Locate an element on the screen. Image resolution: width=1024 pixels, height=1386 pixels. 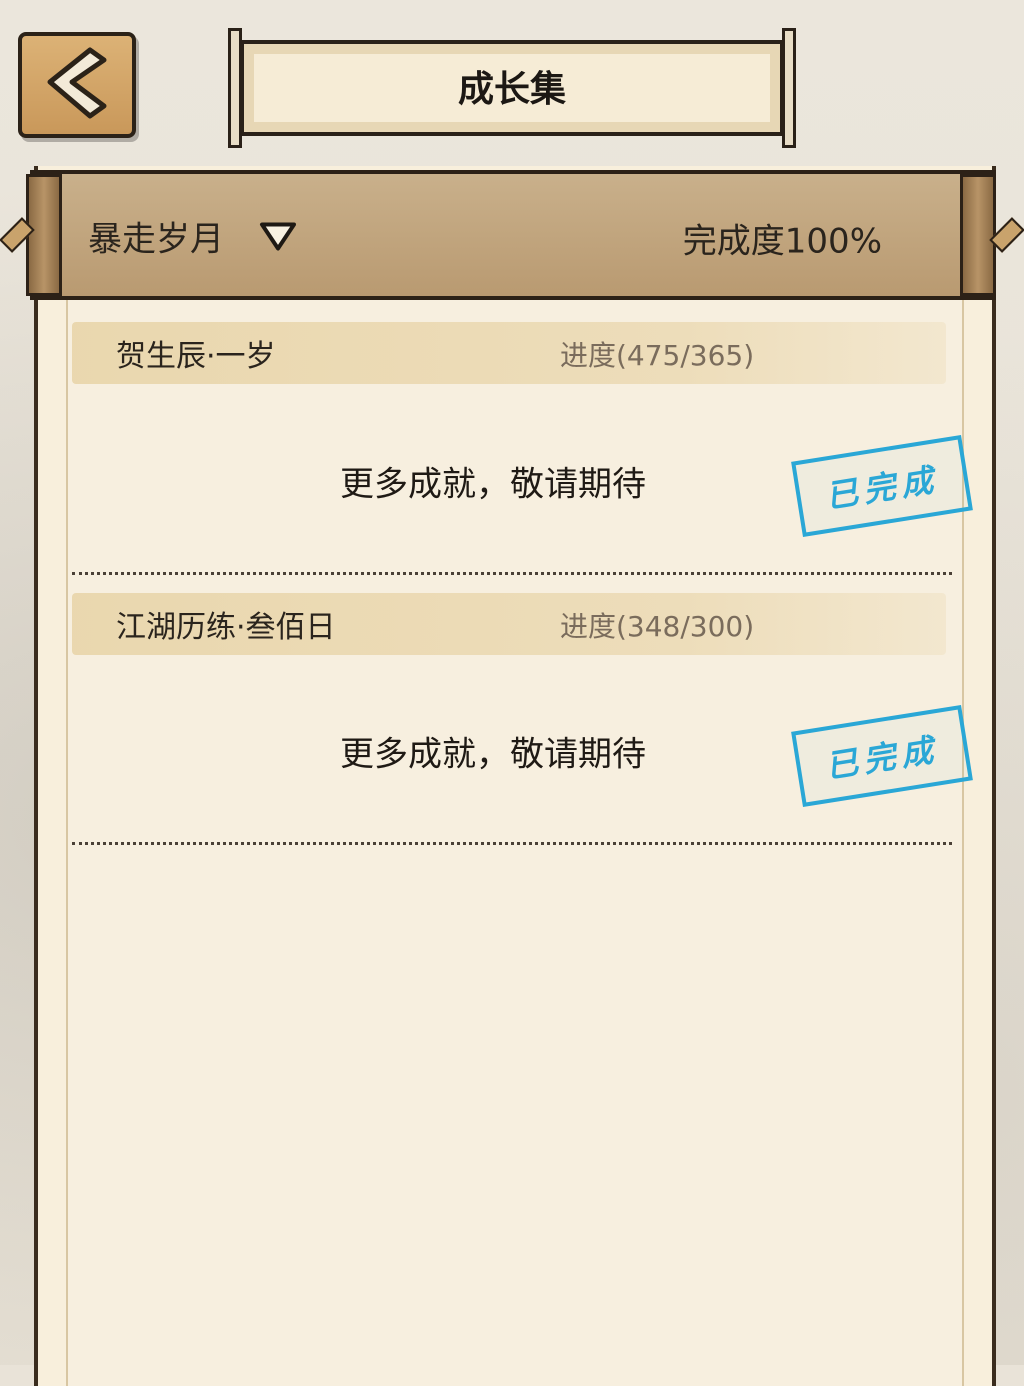
category-dropdown: 暴走岁月 is located at coordinates (193, 236).